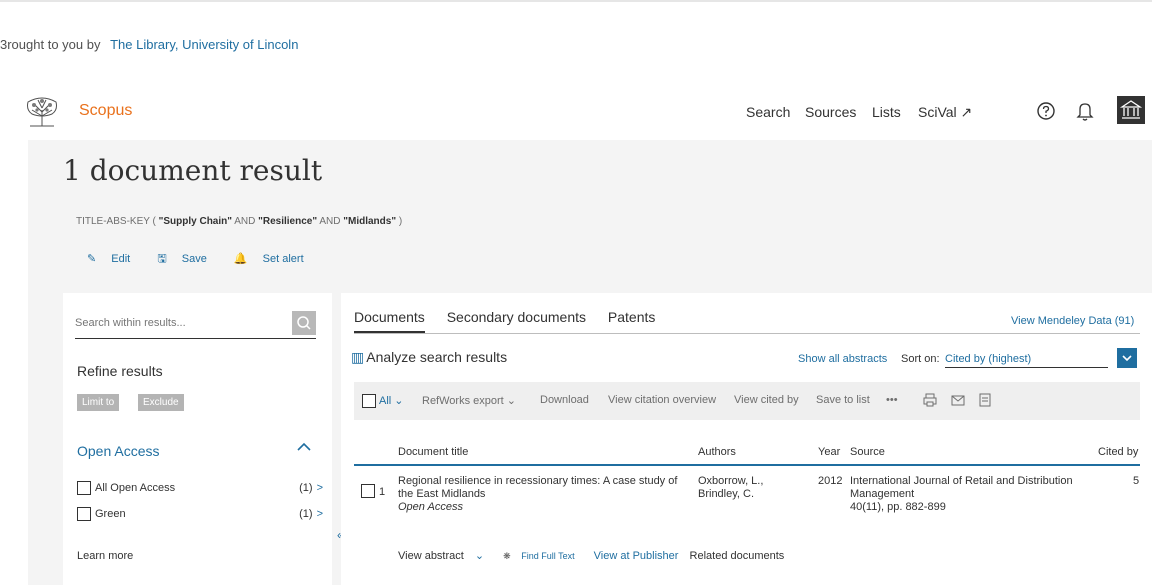  Describe the element at coordinates (766, 400) in the screenshot. I see `view-cited-by-button: View cited by` at that location.